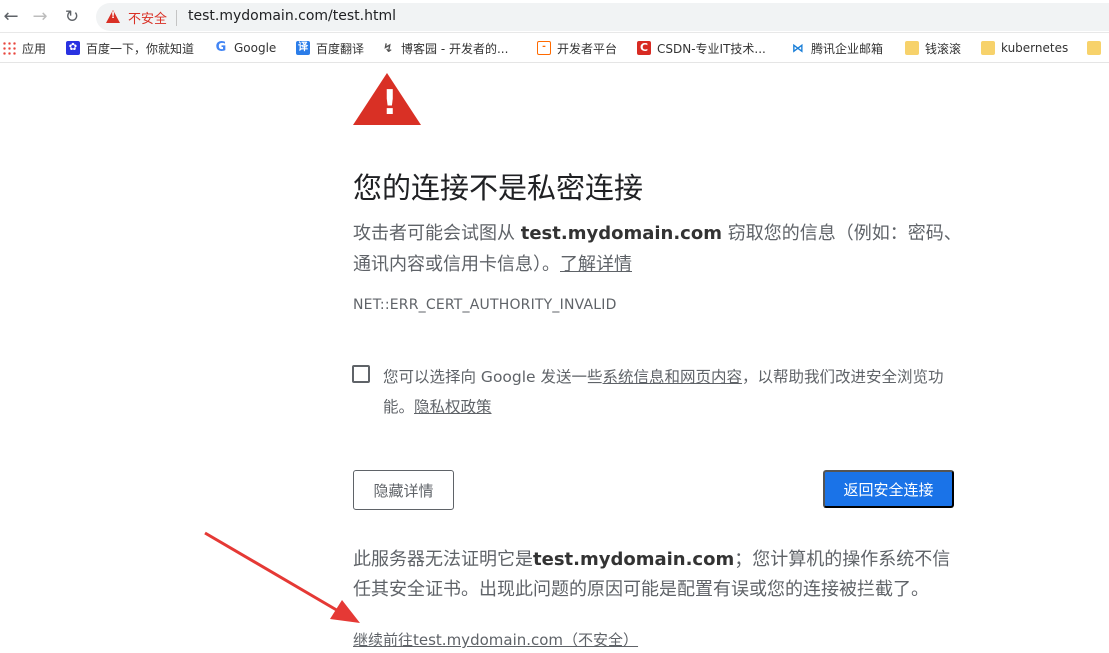 The height and width of the screenshot is (653, 1109). Describe the element at coordinates (345, 611) in the screenshot. I see `arrow-head` at that location.